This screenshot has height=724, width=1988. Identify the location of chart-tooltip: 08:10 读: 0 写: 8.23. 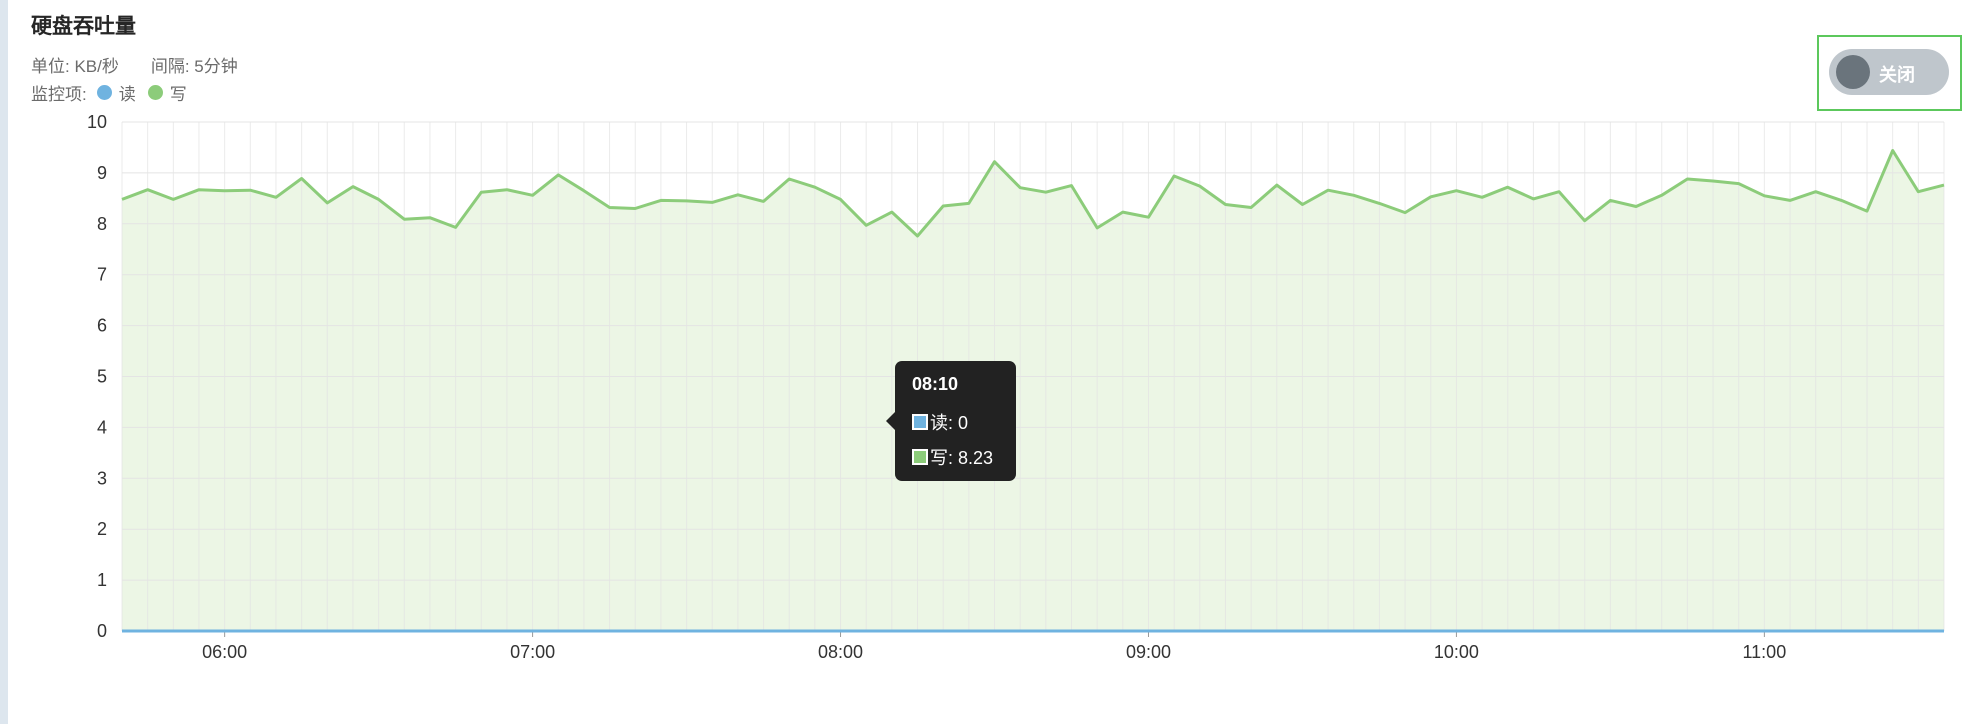
(951, 421).